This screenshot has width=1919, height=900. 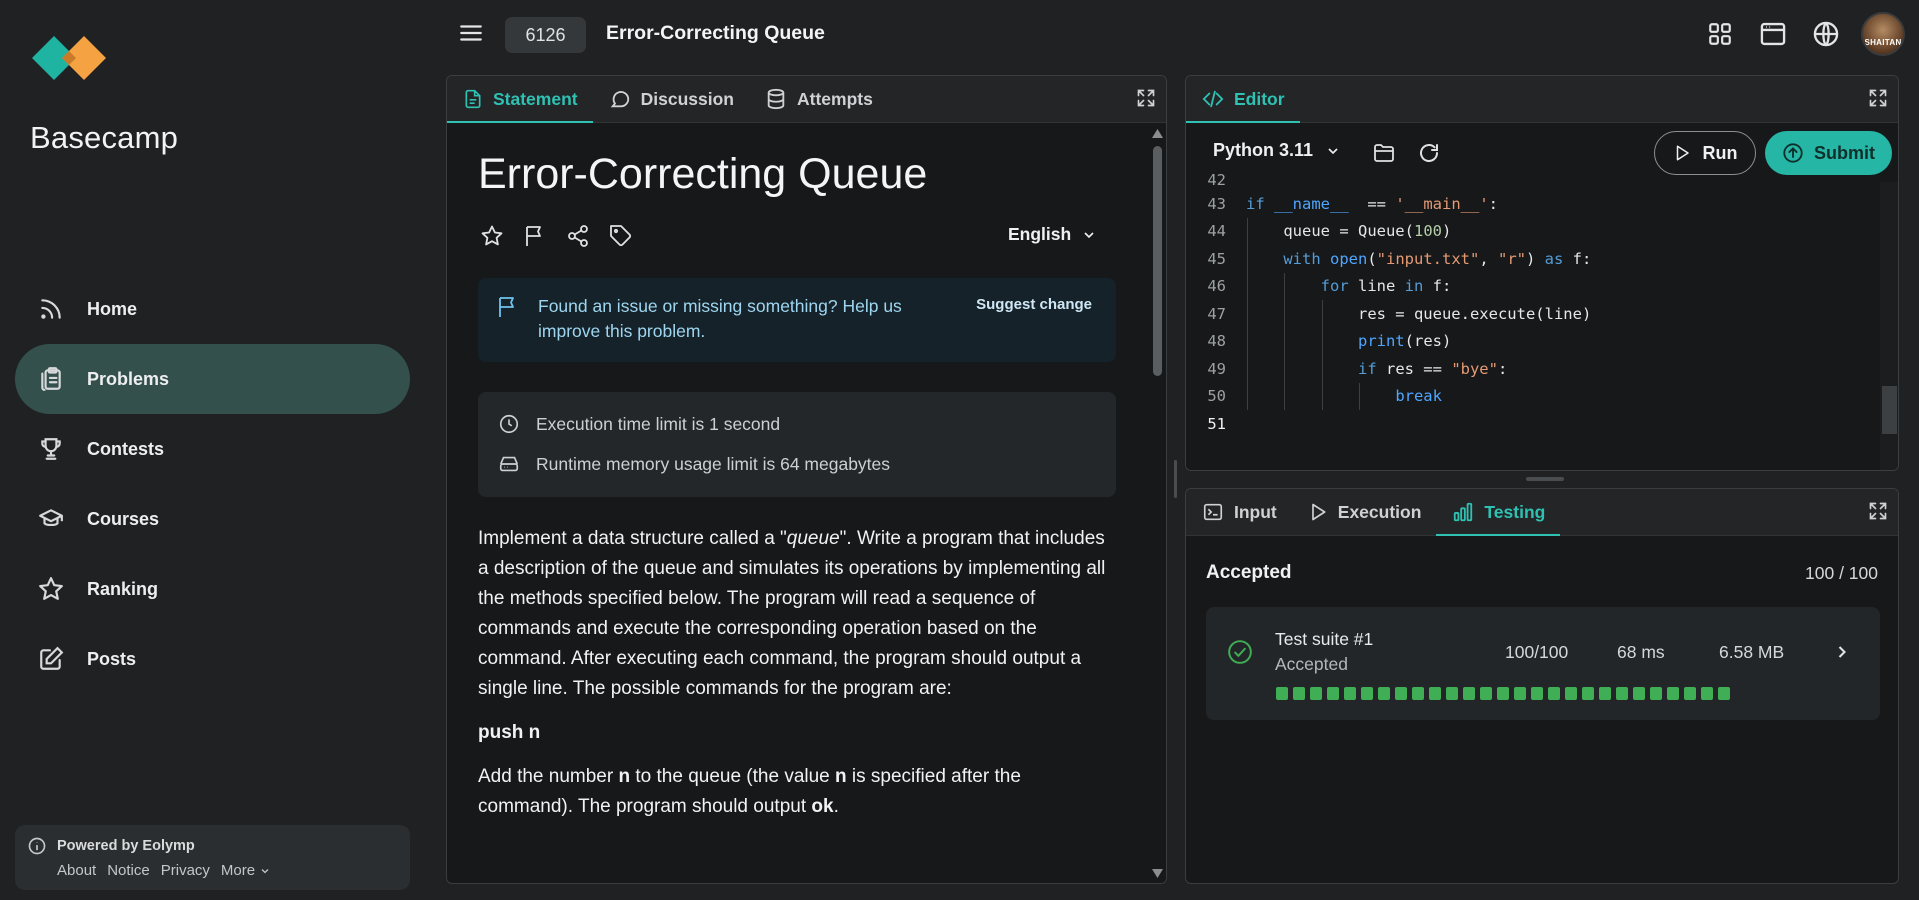 I want to click on time-limit: Execution time limit is 1 second, so click(x=639, y=424).